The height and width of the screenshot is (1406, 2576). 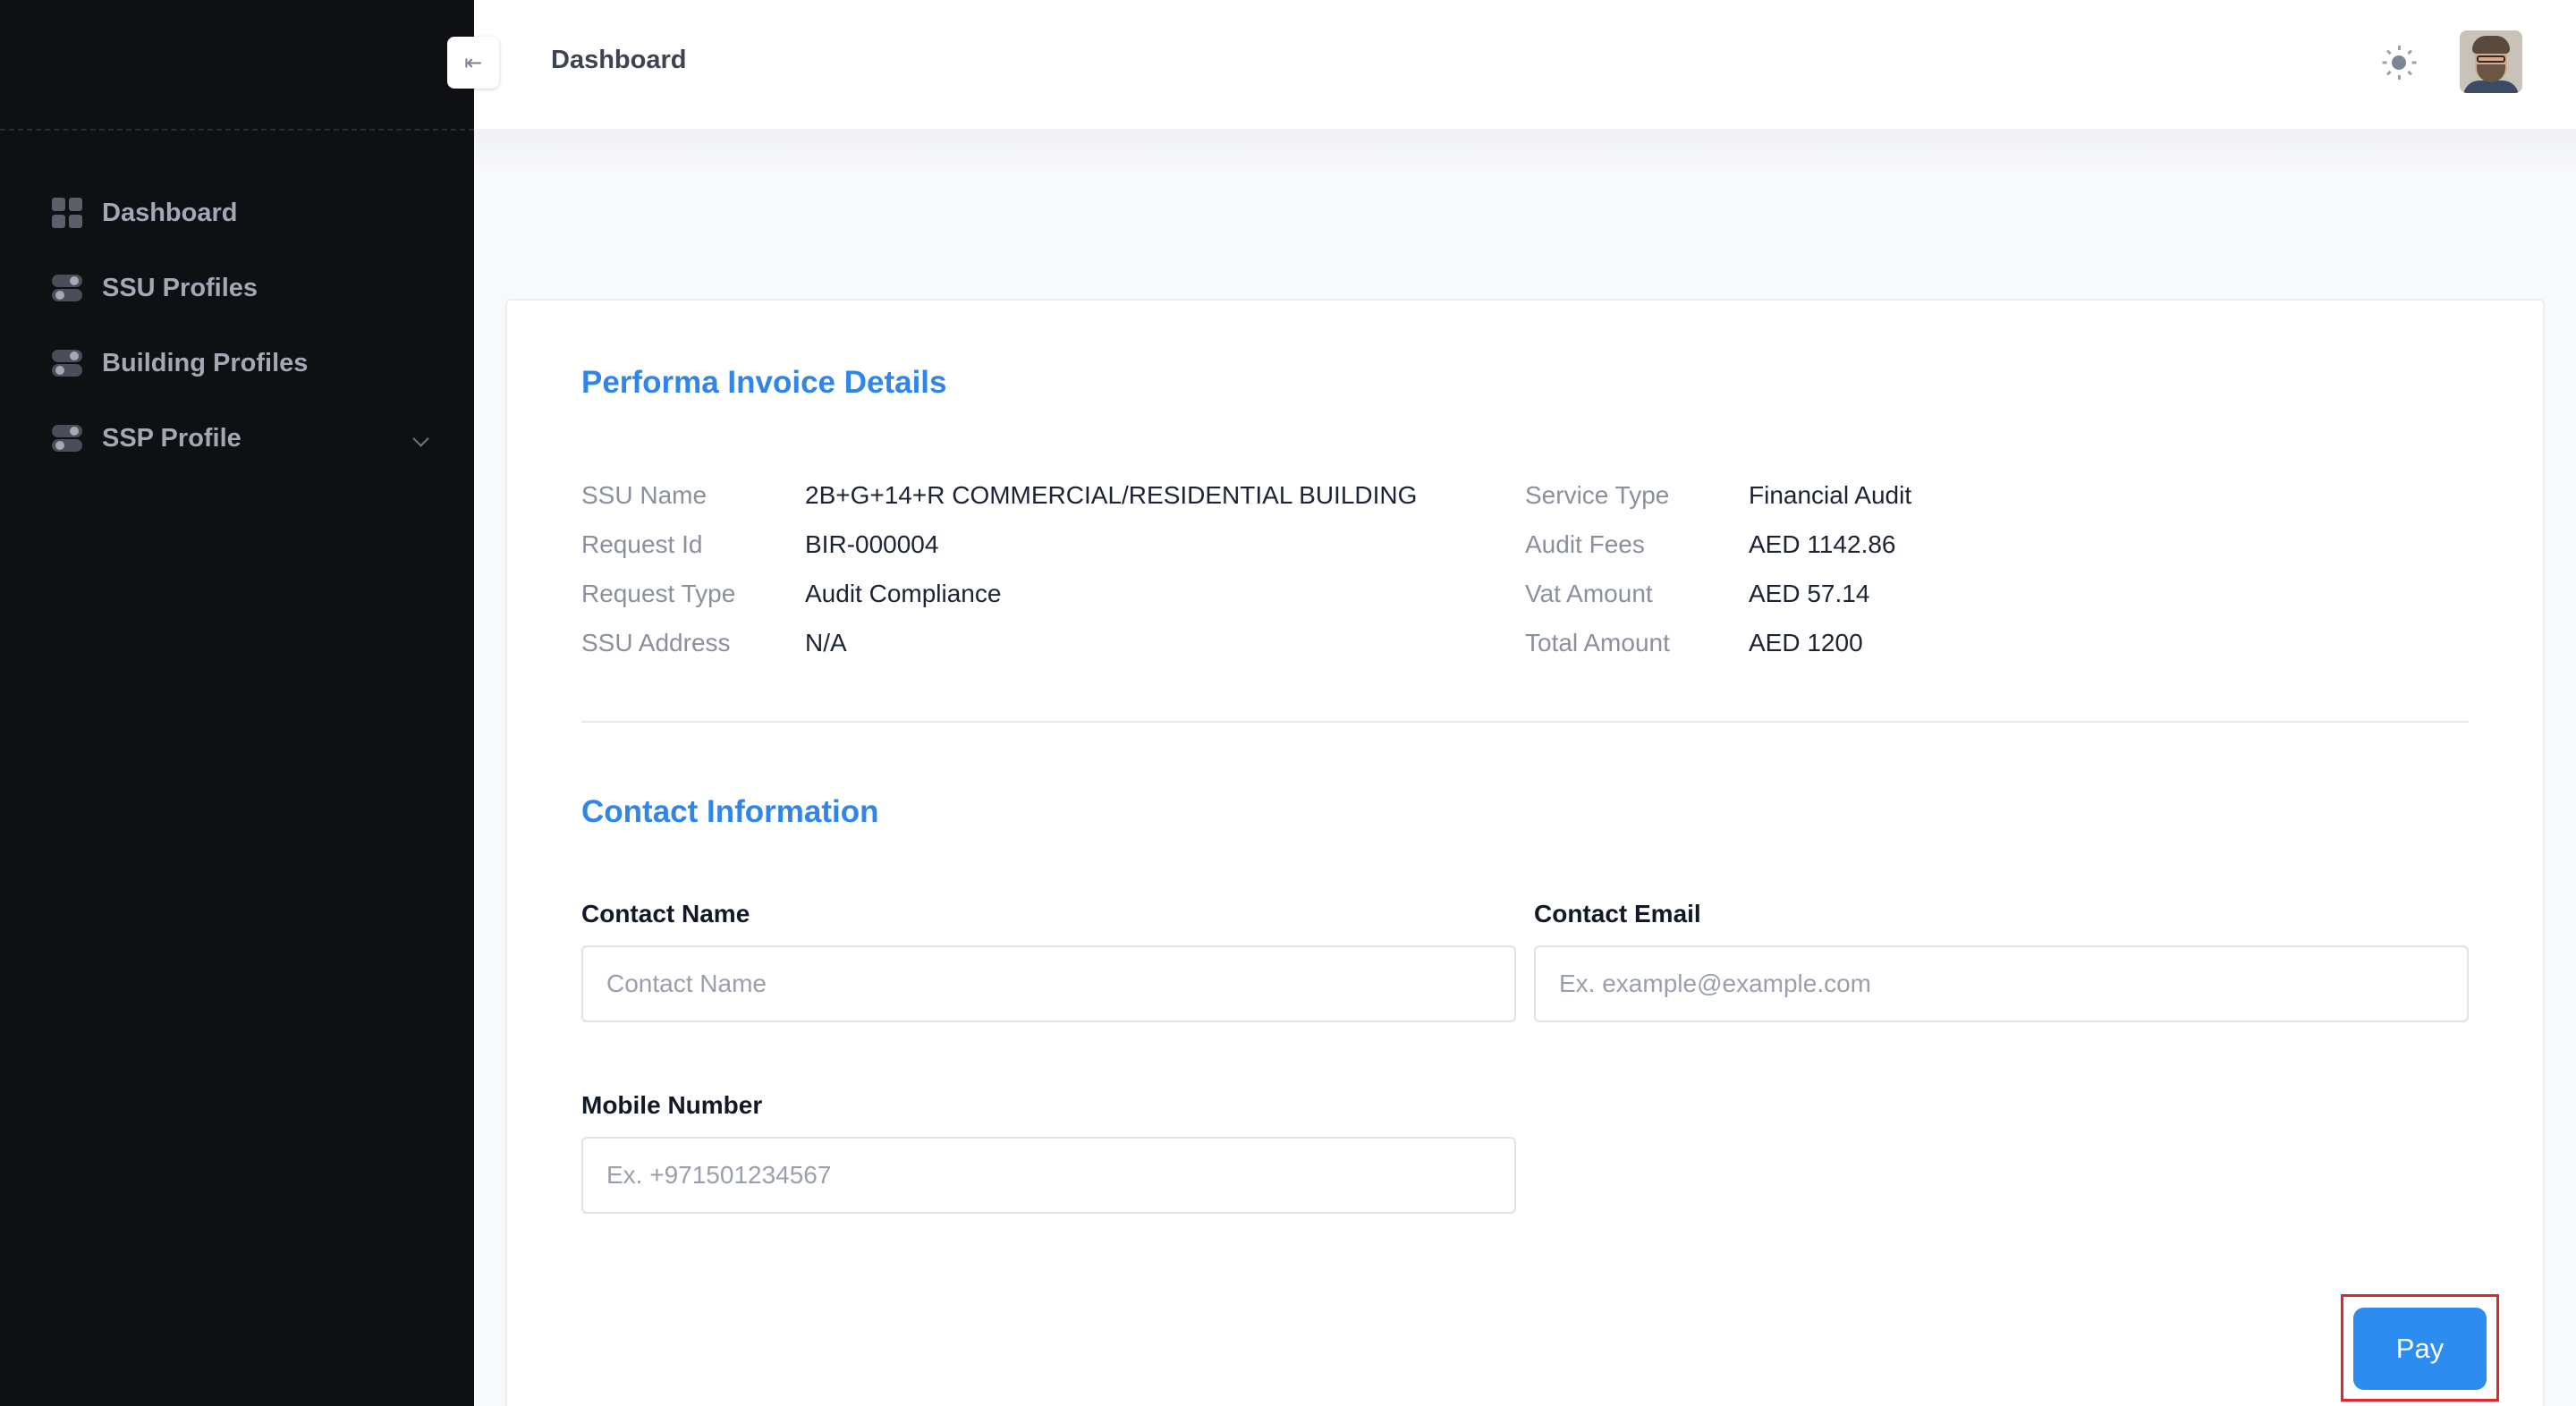 I want to click on sidebar-item-dashboard: Dashboard, so click(x=237, y=213).